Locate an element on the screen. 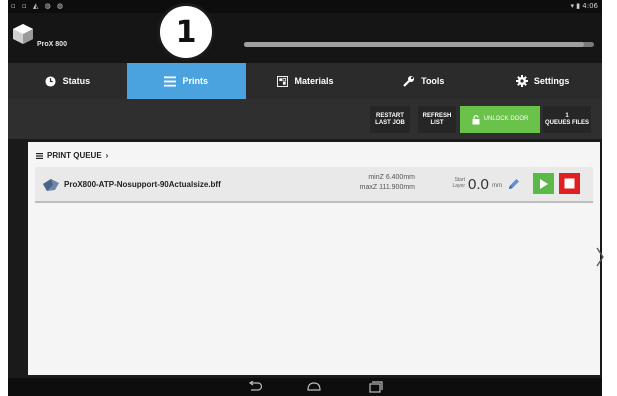  step-number-badge: 1 is located at coordinates (186, 32).